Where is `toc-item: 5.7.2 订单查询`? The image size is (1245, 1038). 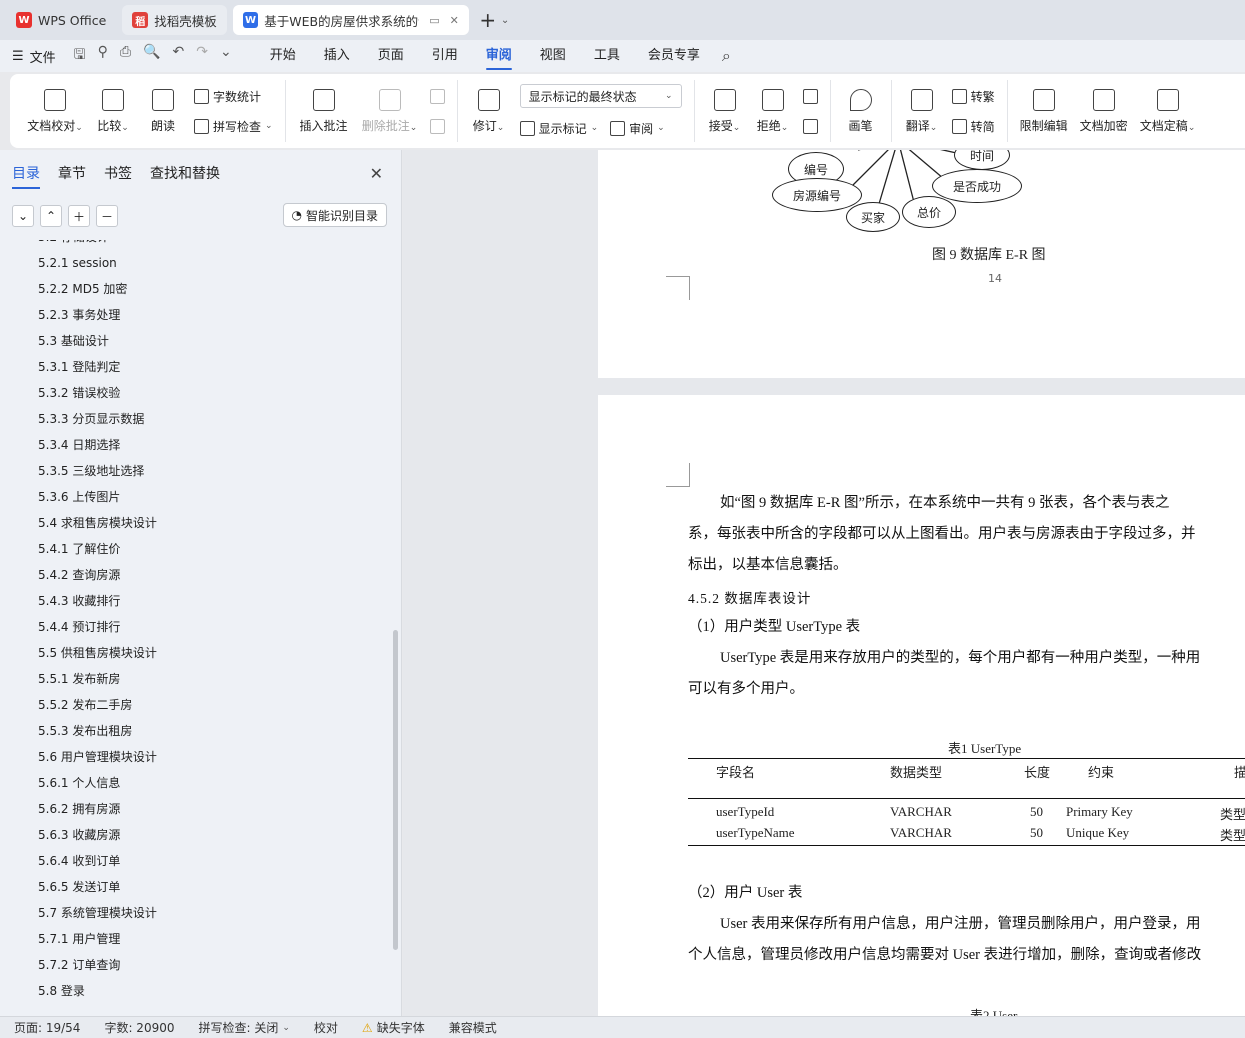 toc-item: 5.7.2 订单查询 is located at coordinates (195, 965).